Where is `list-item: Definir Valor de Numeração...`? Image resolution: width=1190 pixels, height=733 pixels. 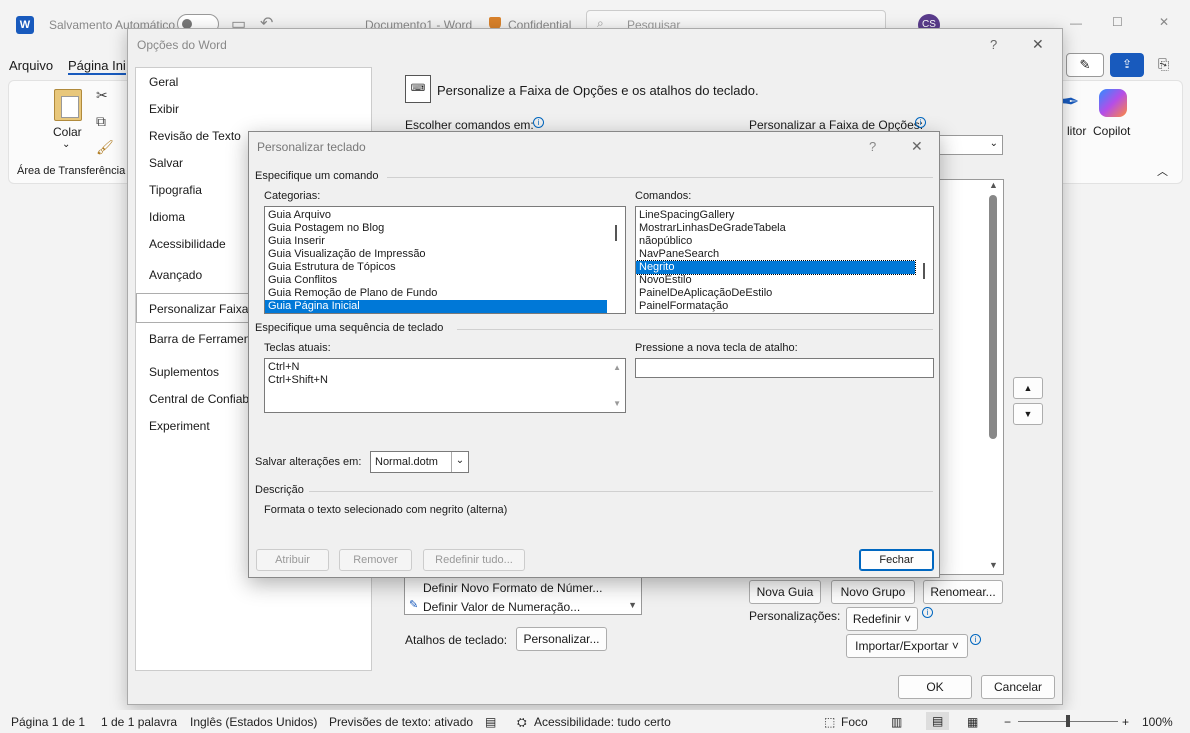
list-item: Definir Valor de Numeração... is located at coordinates (501, 607).